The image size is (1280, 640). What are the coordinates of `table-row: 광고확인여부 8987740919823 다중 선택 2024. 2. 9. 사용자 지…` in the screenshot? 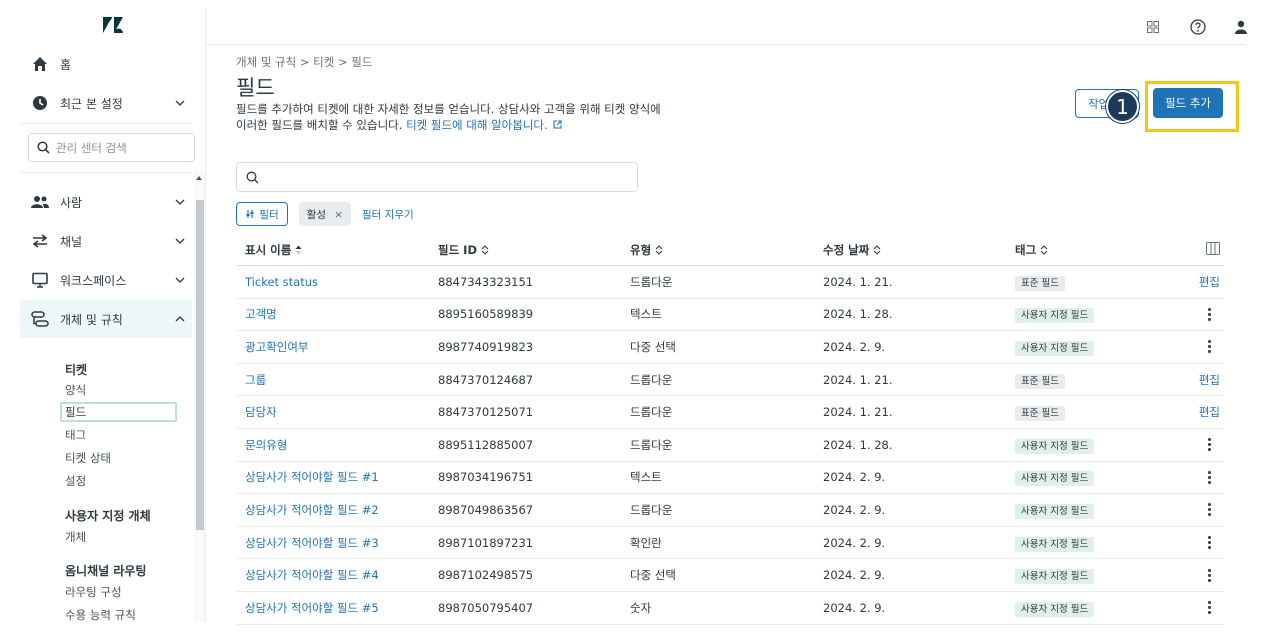 It's located at (730, 347).